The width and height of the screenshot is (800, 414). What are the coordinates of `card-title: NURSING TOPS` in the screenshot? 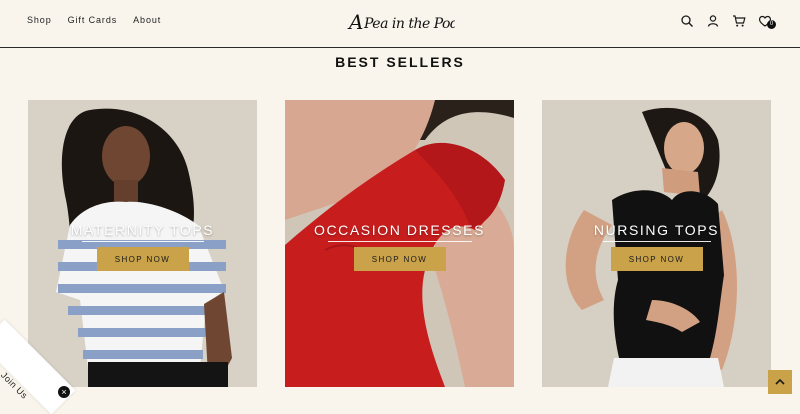 It's located at (656, 232).